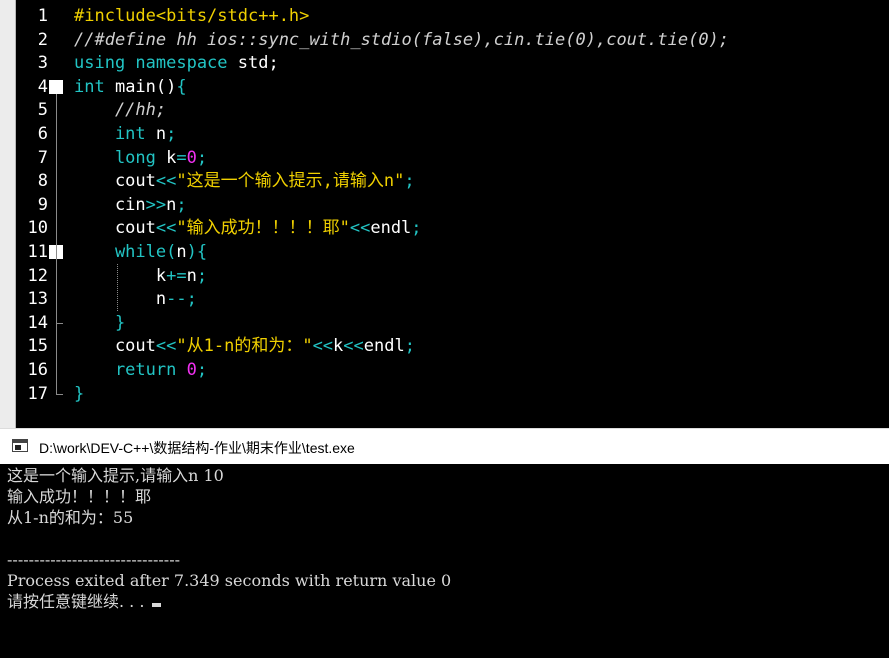 Image resolution: width=889 pixels, height=658 pixels. What do you see at coordinates (452, 181) in the screenshot?
I see `code-line: 8 cout<<"这是一个输入提示,请输入n";` at bounding box center [452, 181].